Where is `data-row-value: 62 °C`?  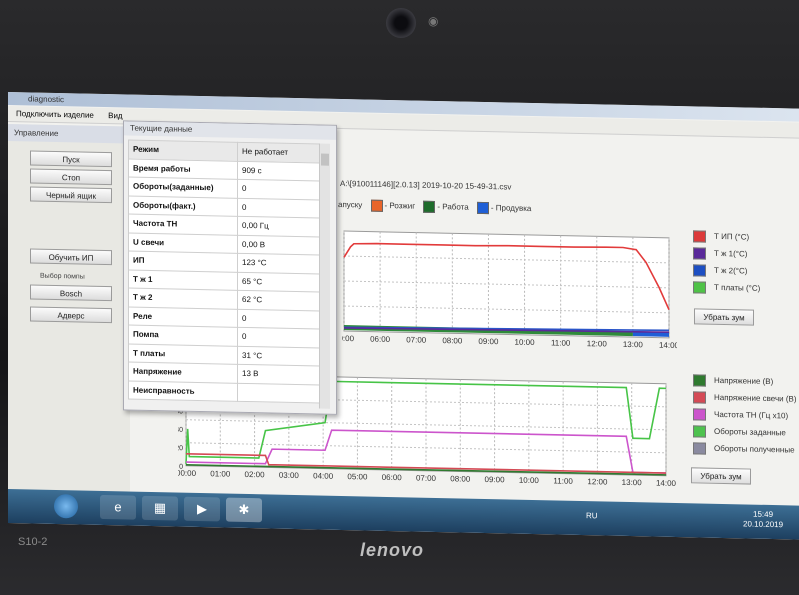
data-row-value: 62 °C is located at coordinates (278, 300).